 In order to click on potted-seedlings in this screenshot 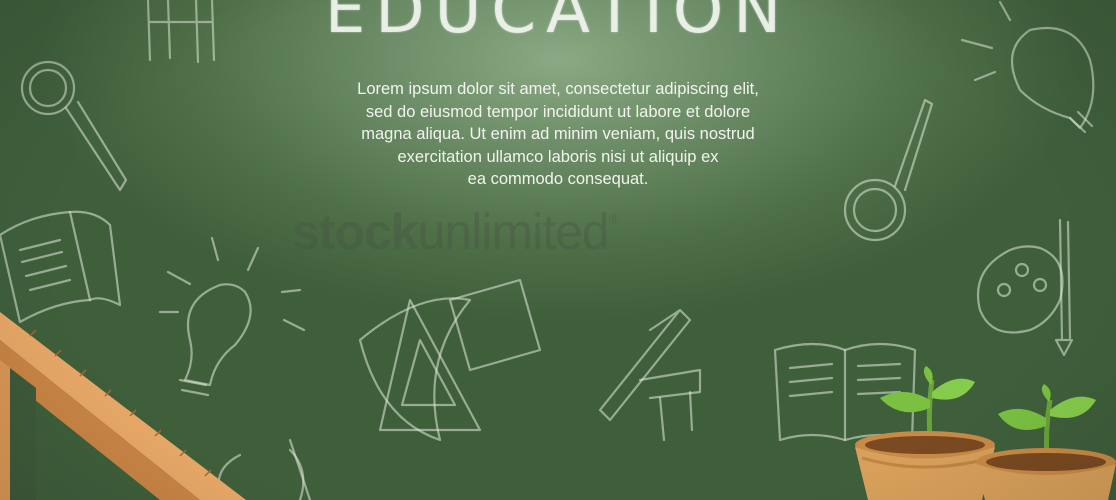, I will do `click(985, 433)`.